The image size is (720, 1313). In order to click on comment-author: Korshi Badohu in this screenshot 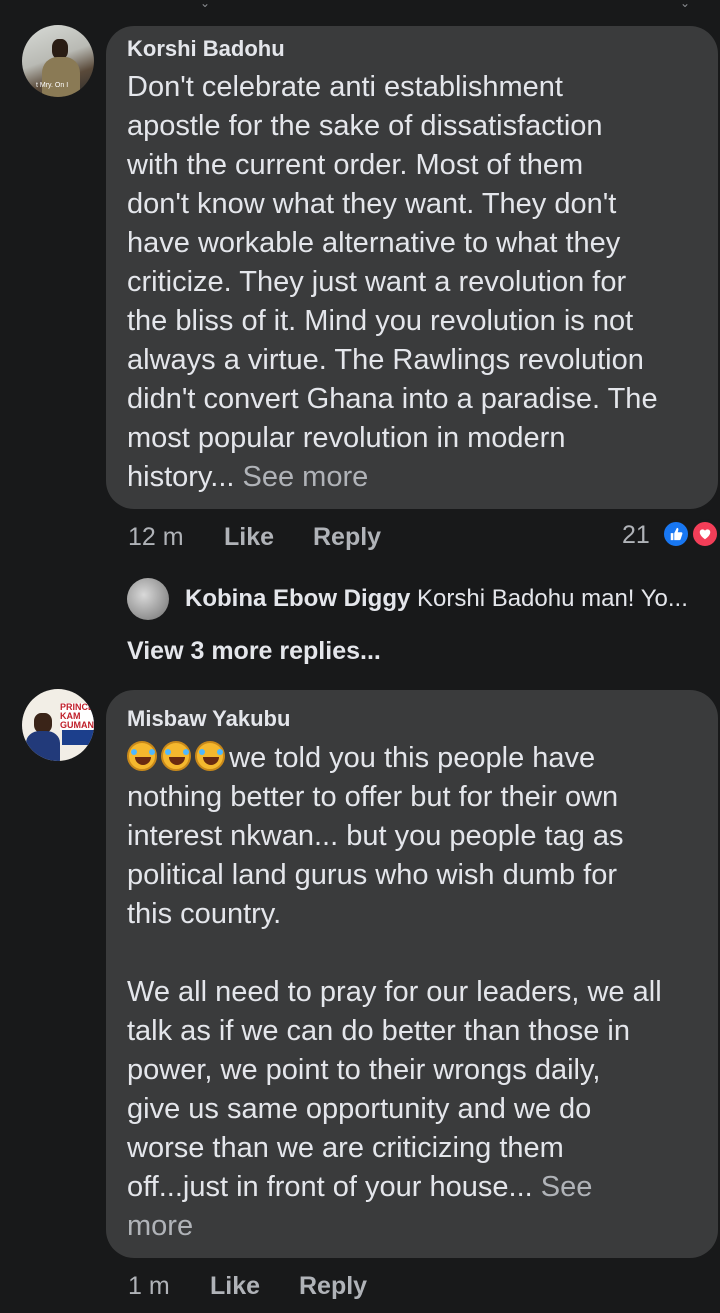, I will do `click(206, 49)`.